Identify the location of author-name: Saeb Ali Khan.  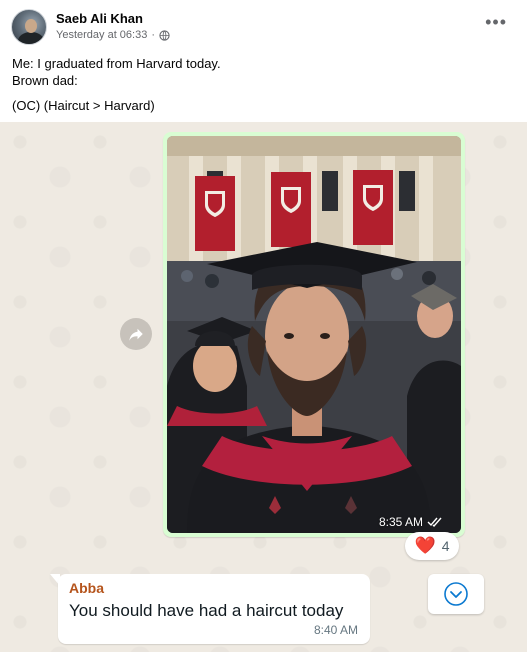
(99, 18).